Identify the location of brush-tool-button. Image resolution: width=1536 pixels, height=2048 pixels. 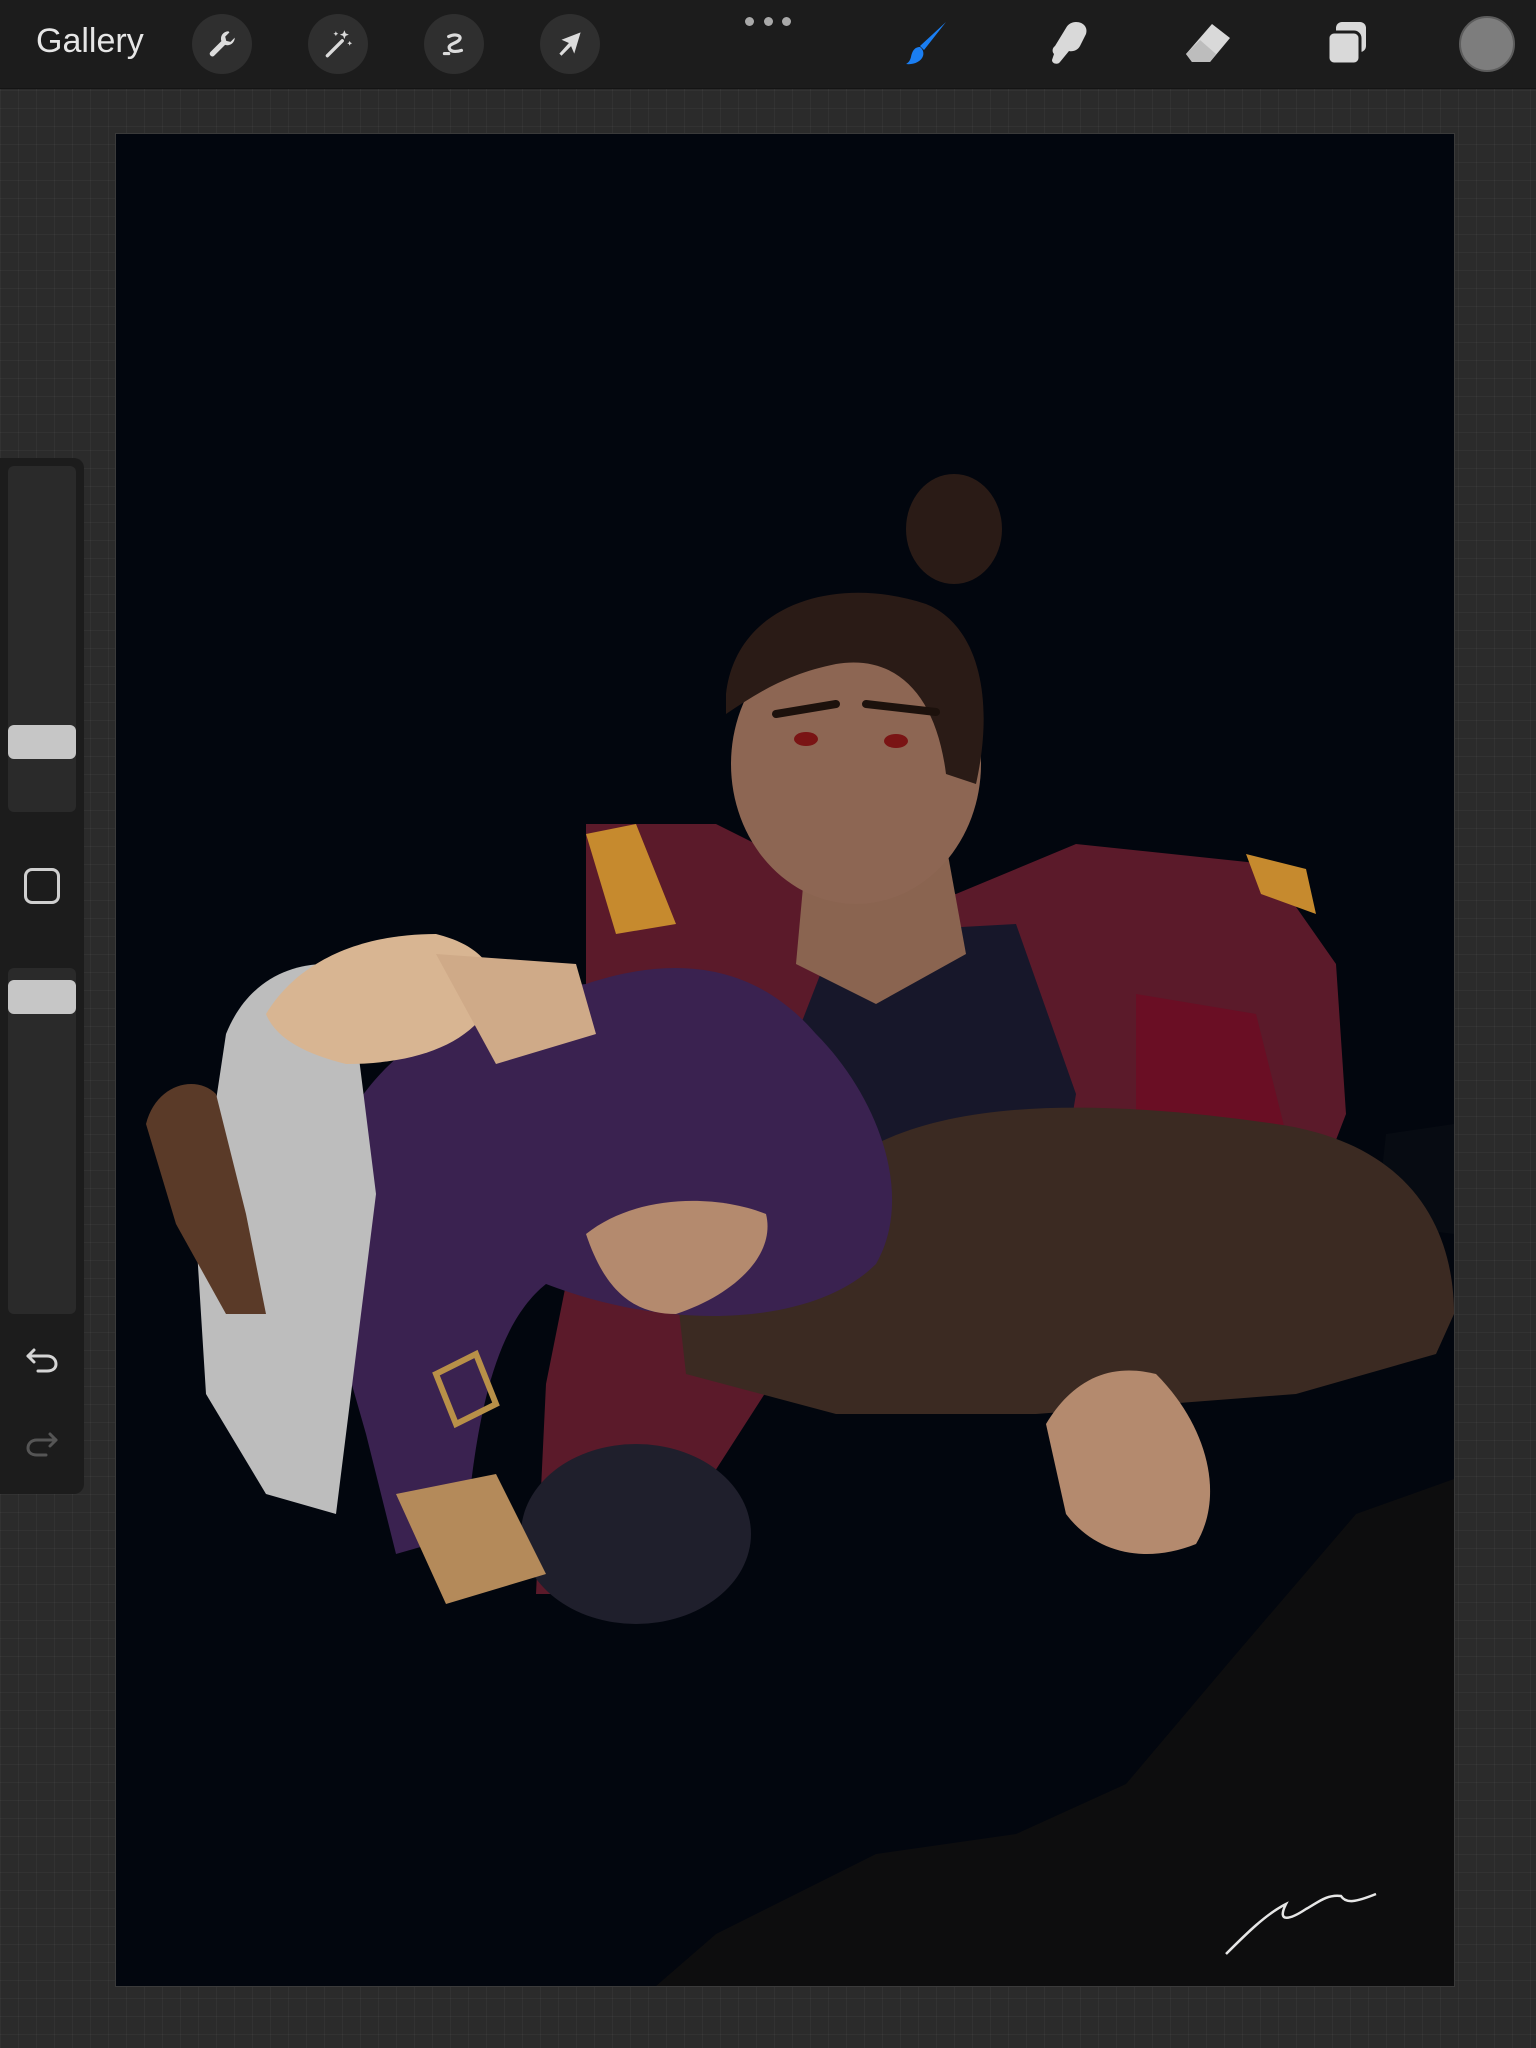
(928, 44).